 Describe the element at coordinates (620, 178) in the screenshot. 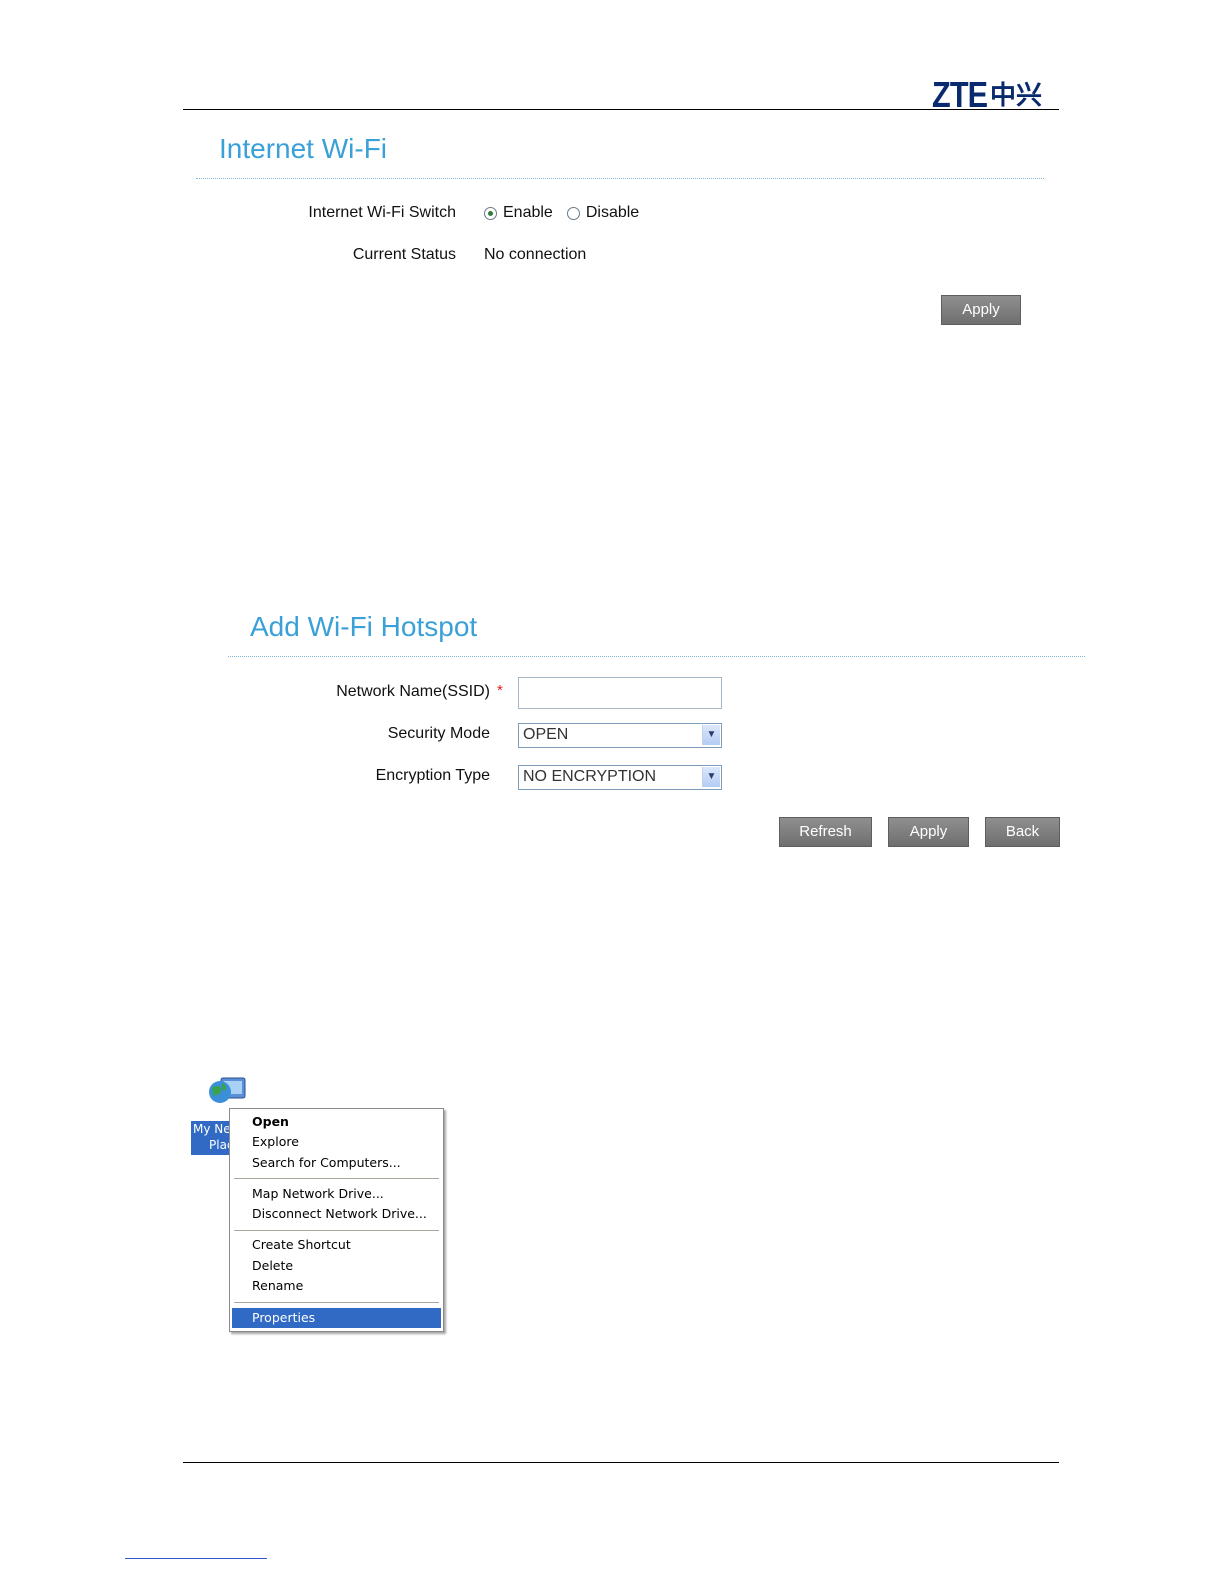

I see `internet-wifi-divider` at that location.